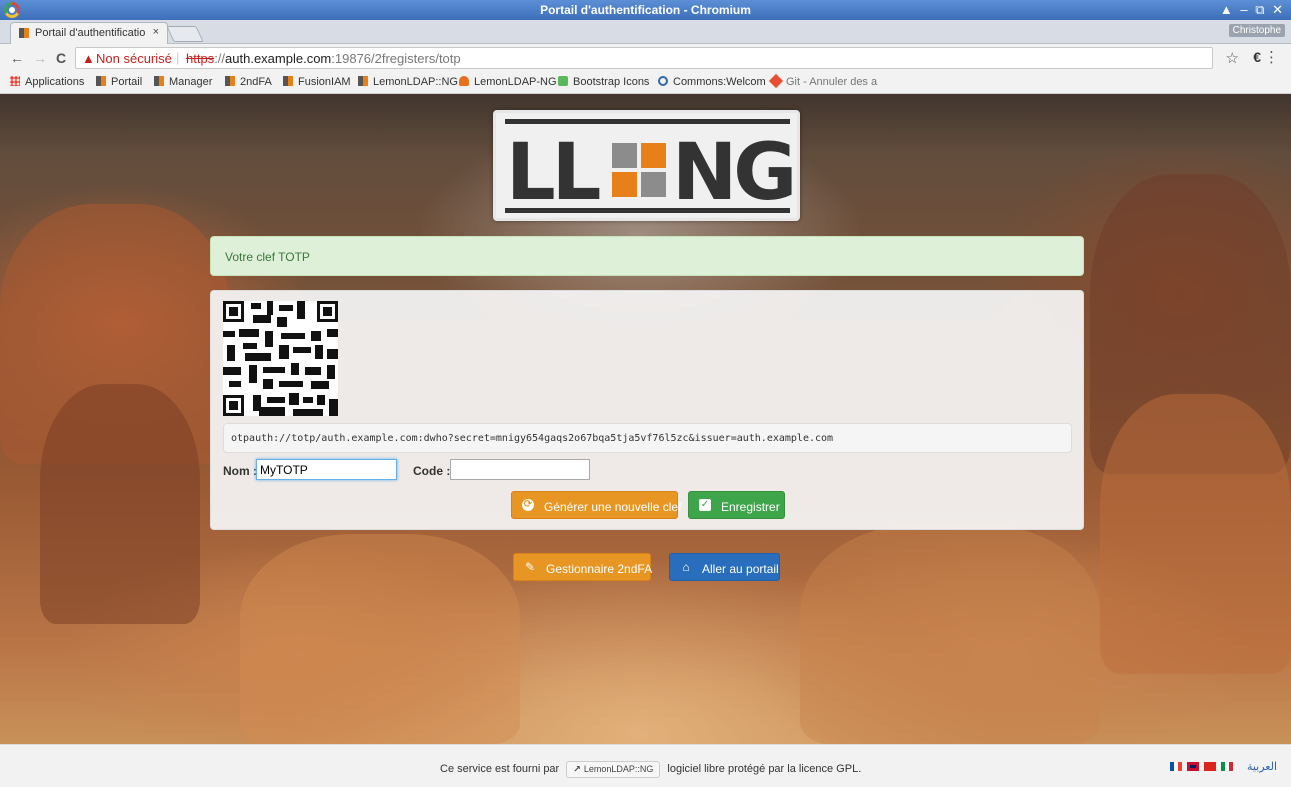 This screenshot has height=787, width=1291. What do you see at coordinates (278, 58) in the screenshot?
I see `url-host: auth.example.com` at bounding box center [278, 58].